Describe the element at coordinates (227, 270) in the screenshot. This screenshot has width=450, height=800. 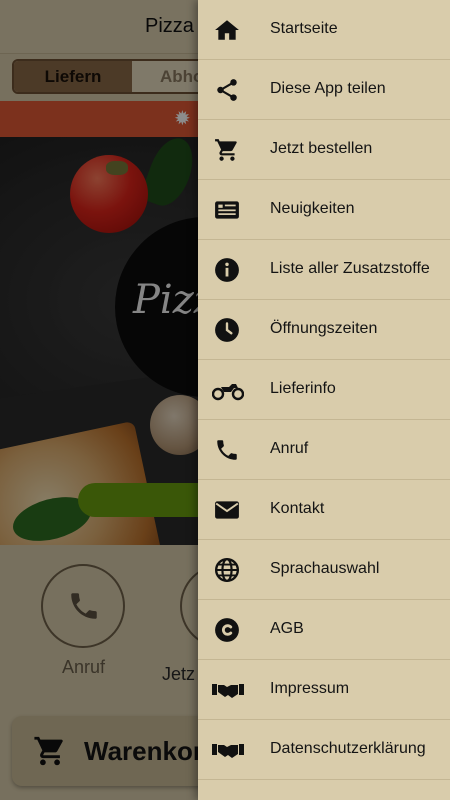
I see `info-icon` at that location.